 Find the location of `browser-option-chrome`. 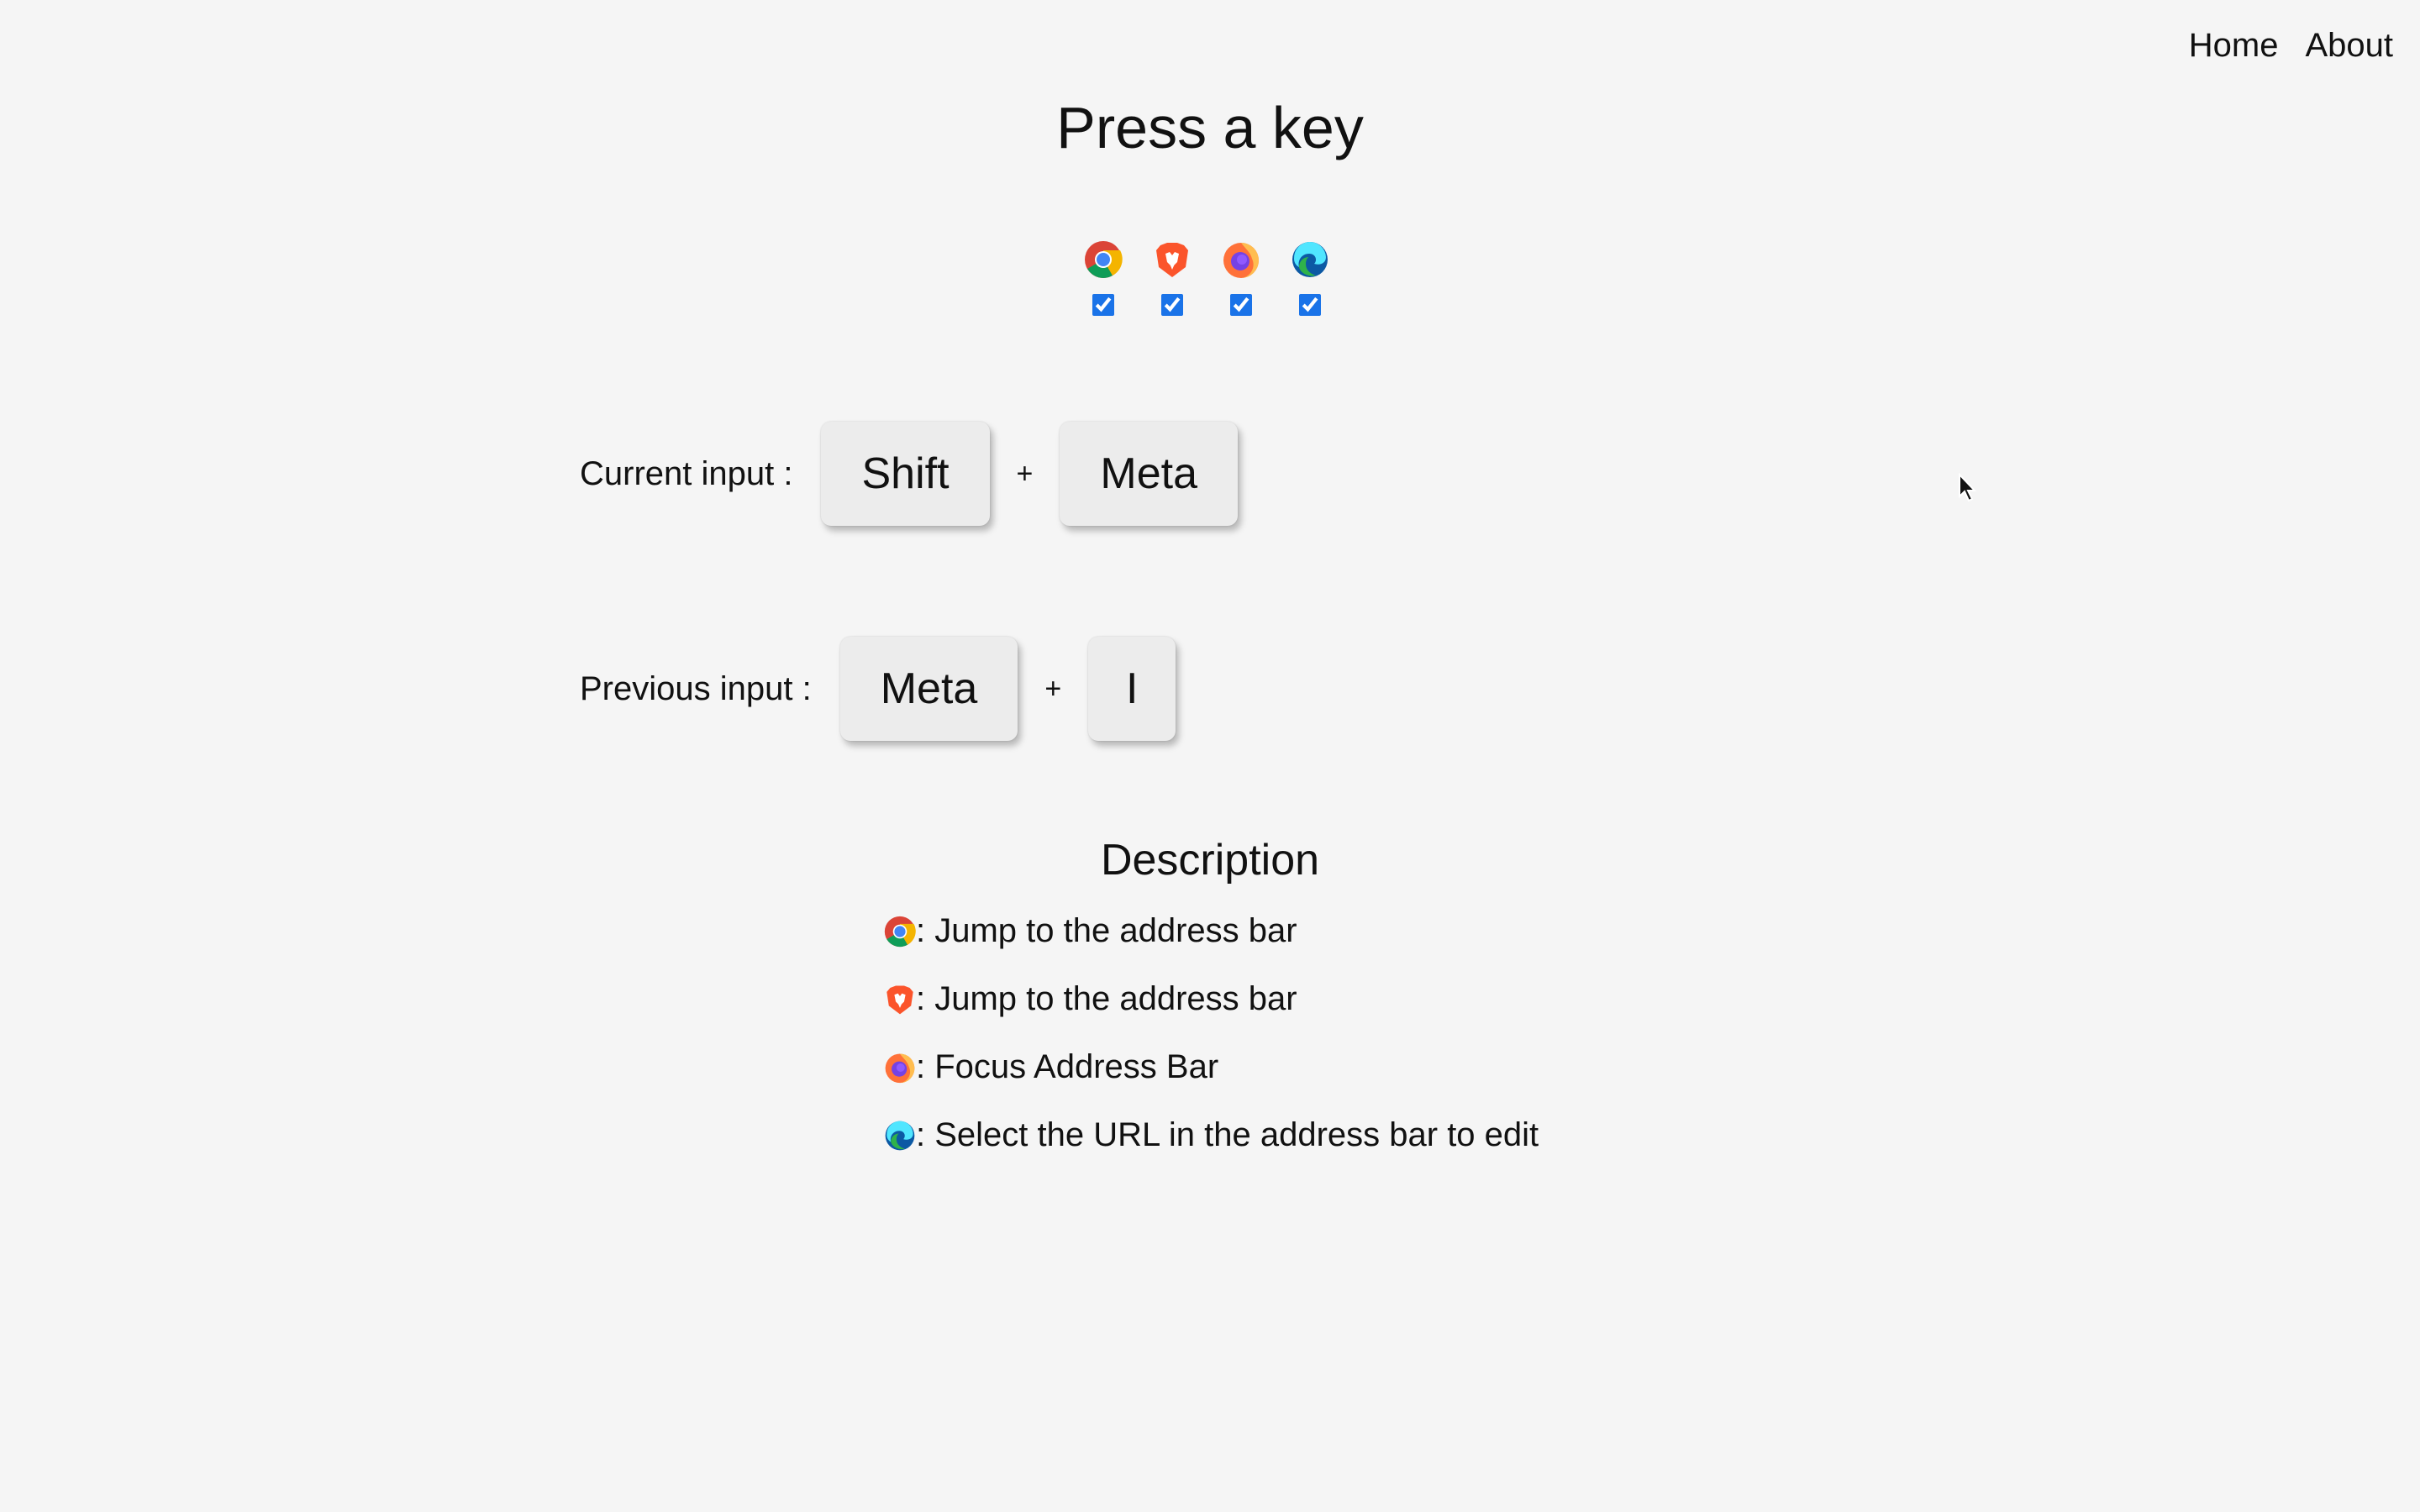

browser-option-chrome is located at coordinates (1104, 278).